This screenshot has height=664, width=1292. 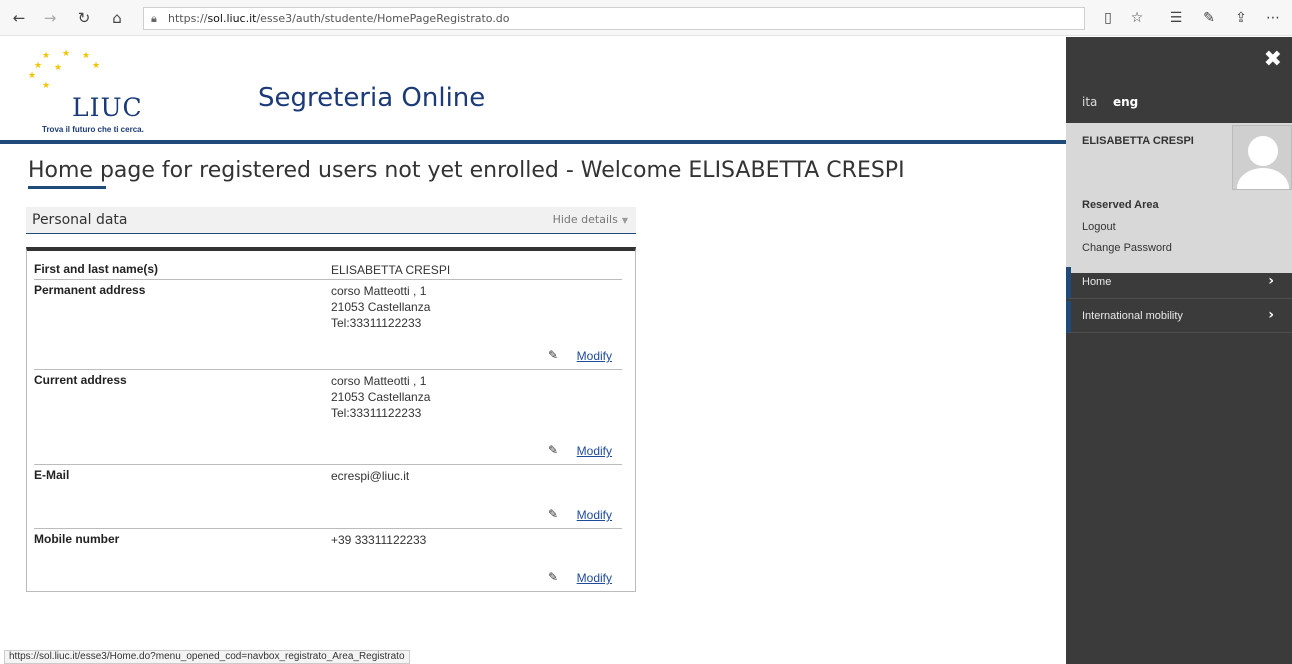 What do you see at coordinates (1127, 248) in the screenshot?
I see `change-password-link: Change Password` at bounding box center [1127, 248].